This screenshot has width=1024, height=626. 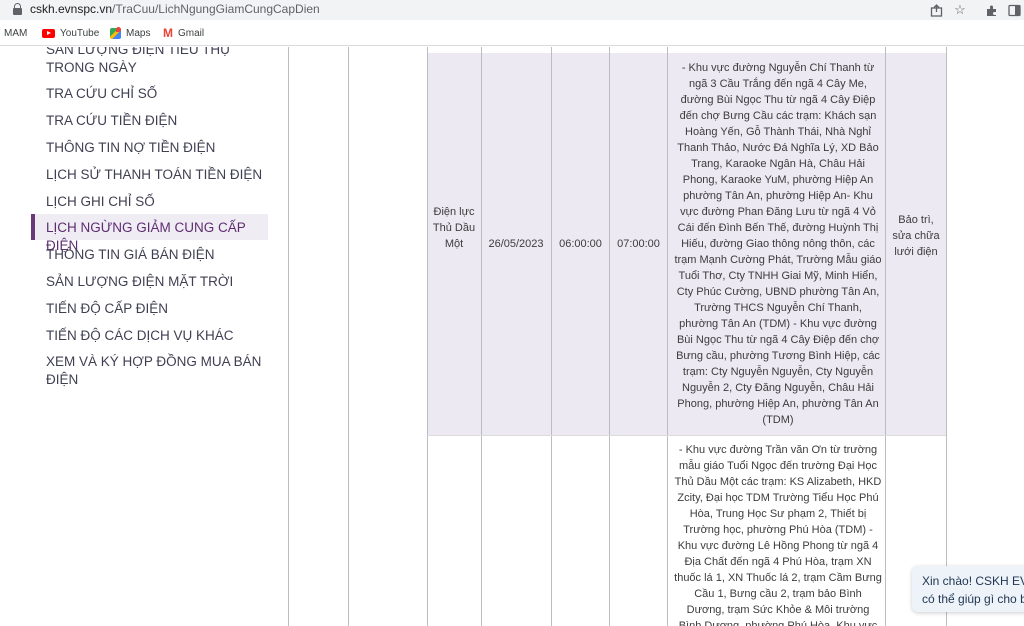 What do you see at coordinates (80, 33) in the screenshot?
I see `bookmark-label: YouTube` at bounding box center [80, 33].